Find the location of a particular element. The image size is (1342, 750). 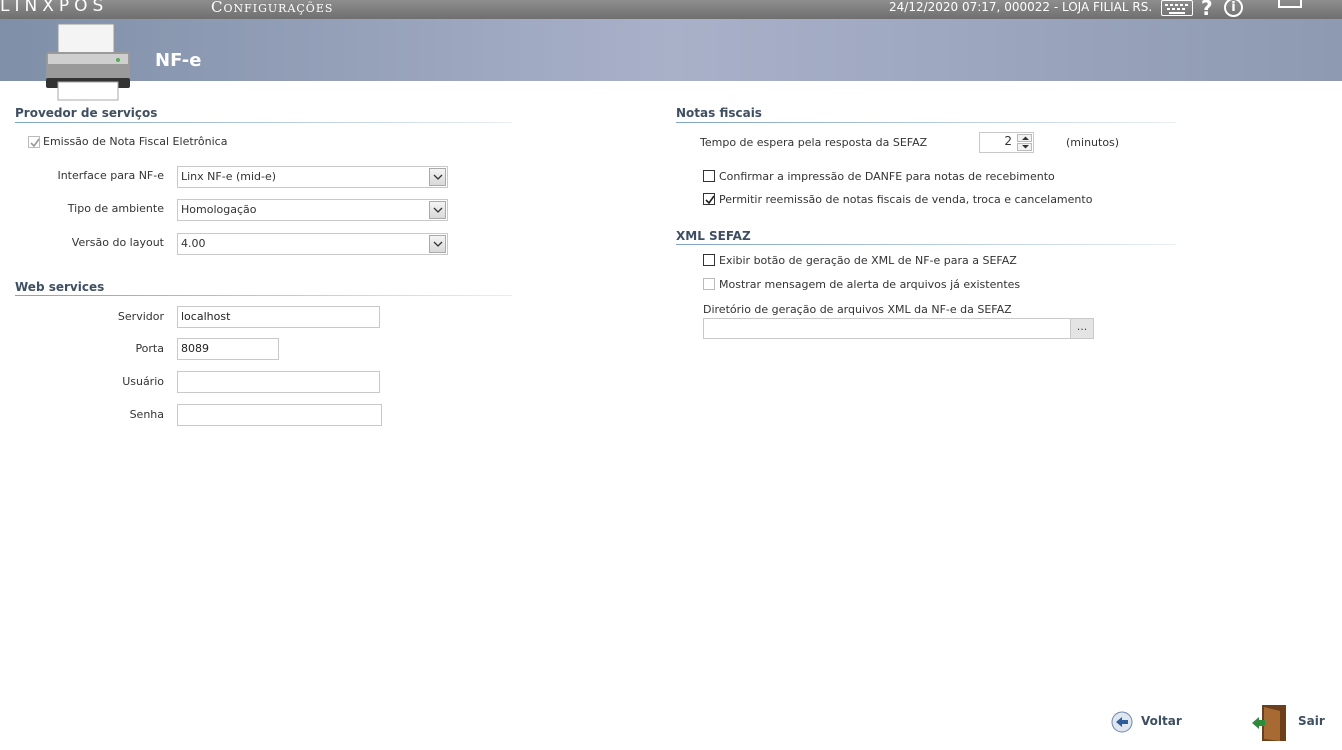

versao-value: 4.00 is located at coordinates (193, 243).